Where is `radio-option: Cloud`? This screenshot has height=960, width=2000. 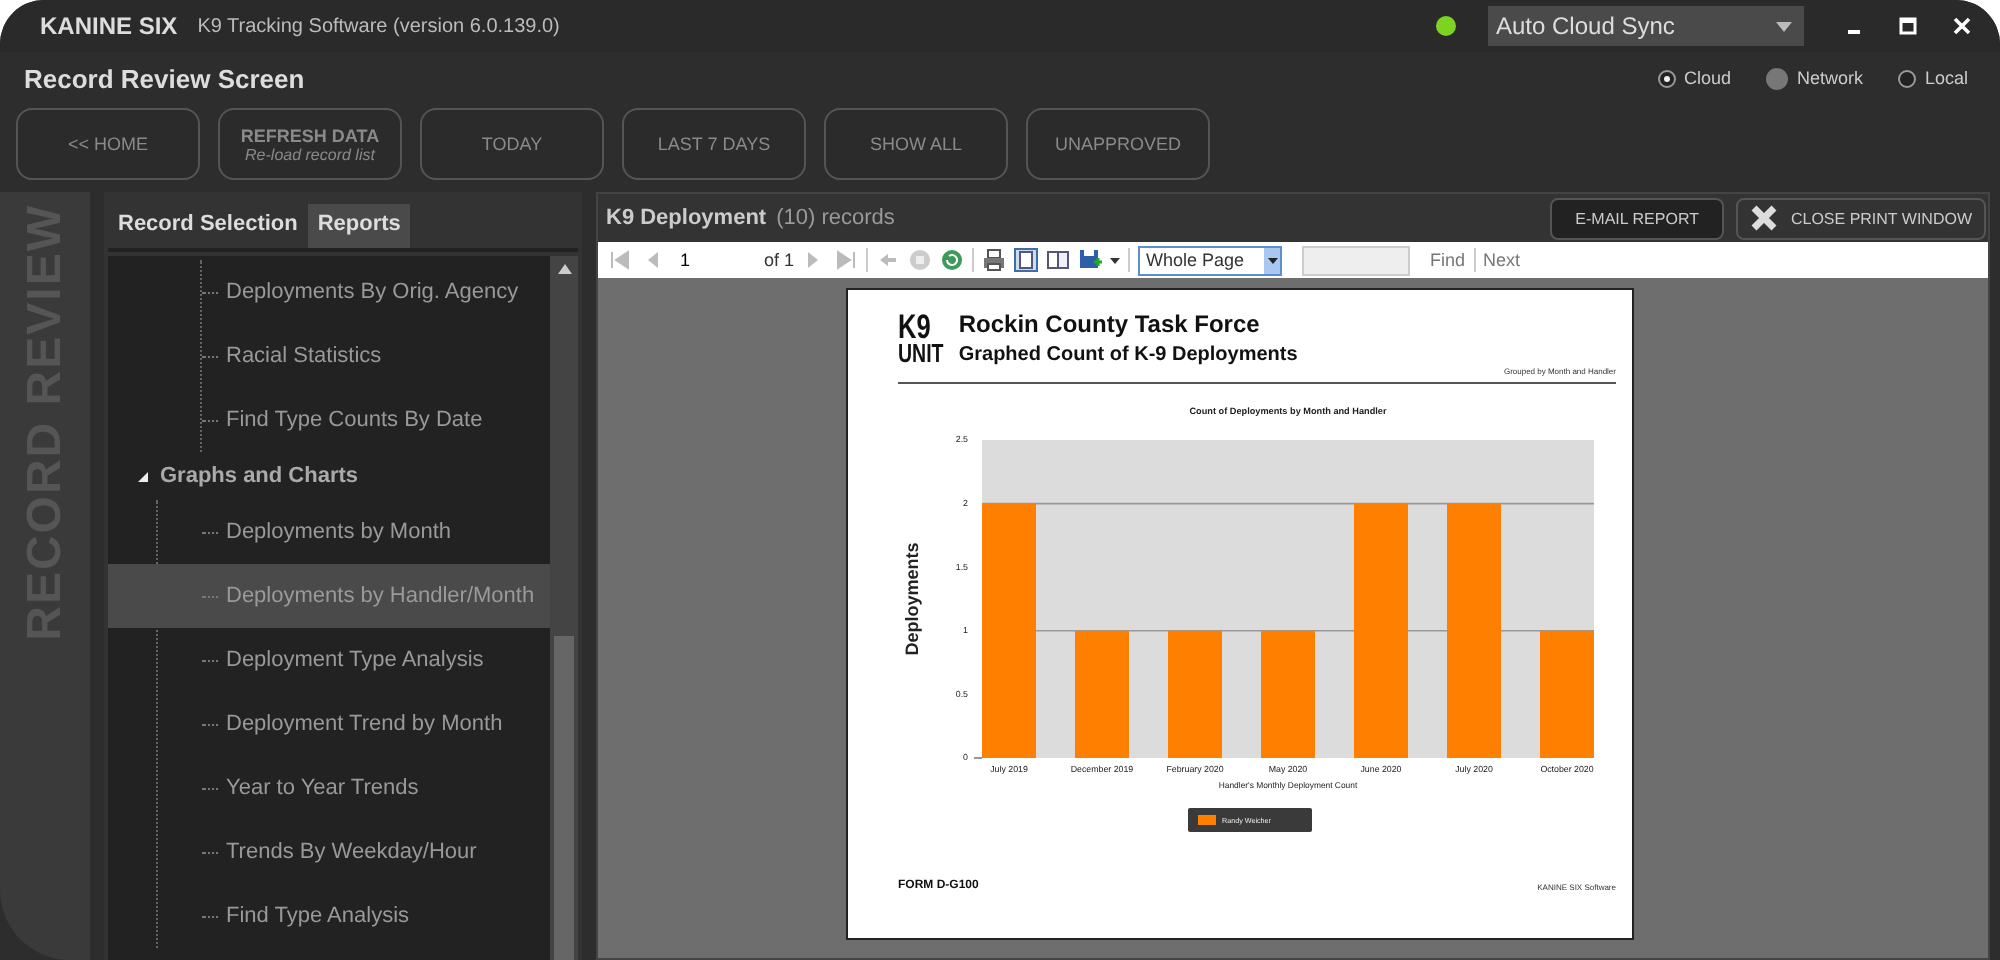 radio-option: Cloud is located at coordinates (1694, 78).